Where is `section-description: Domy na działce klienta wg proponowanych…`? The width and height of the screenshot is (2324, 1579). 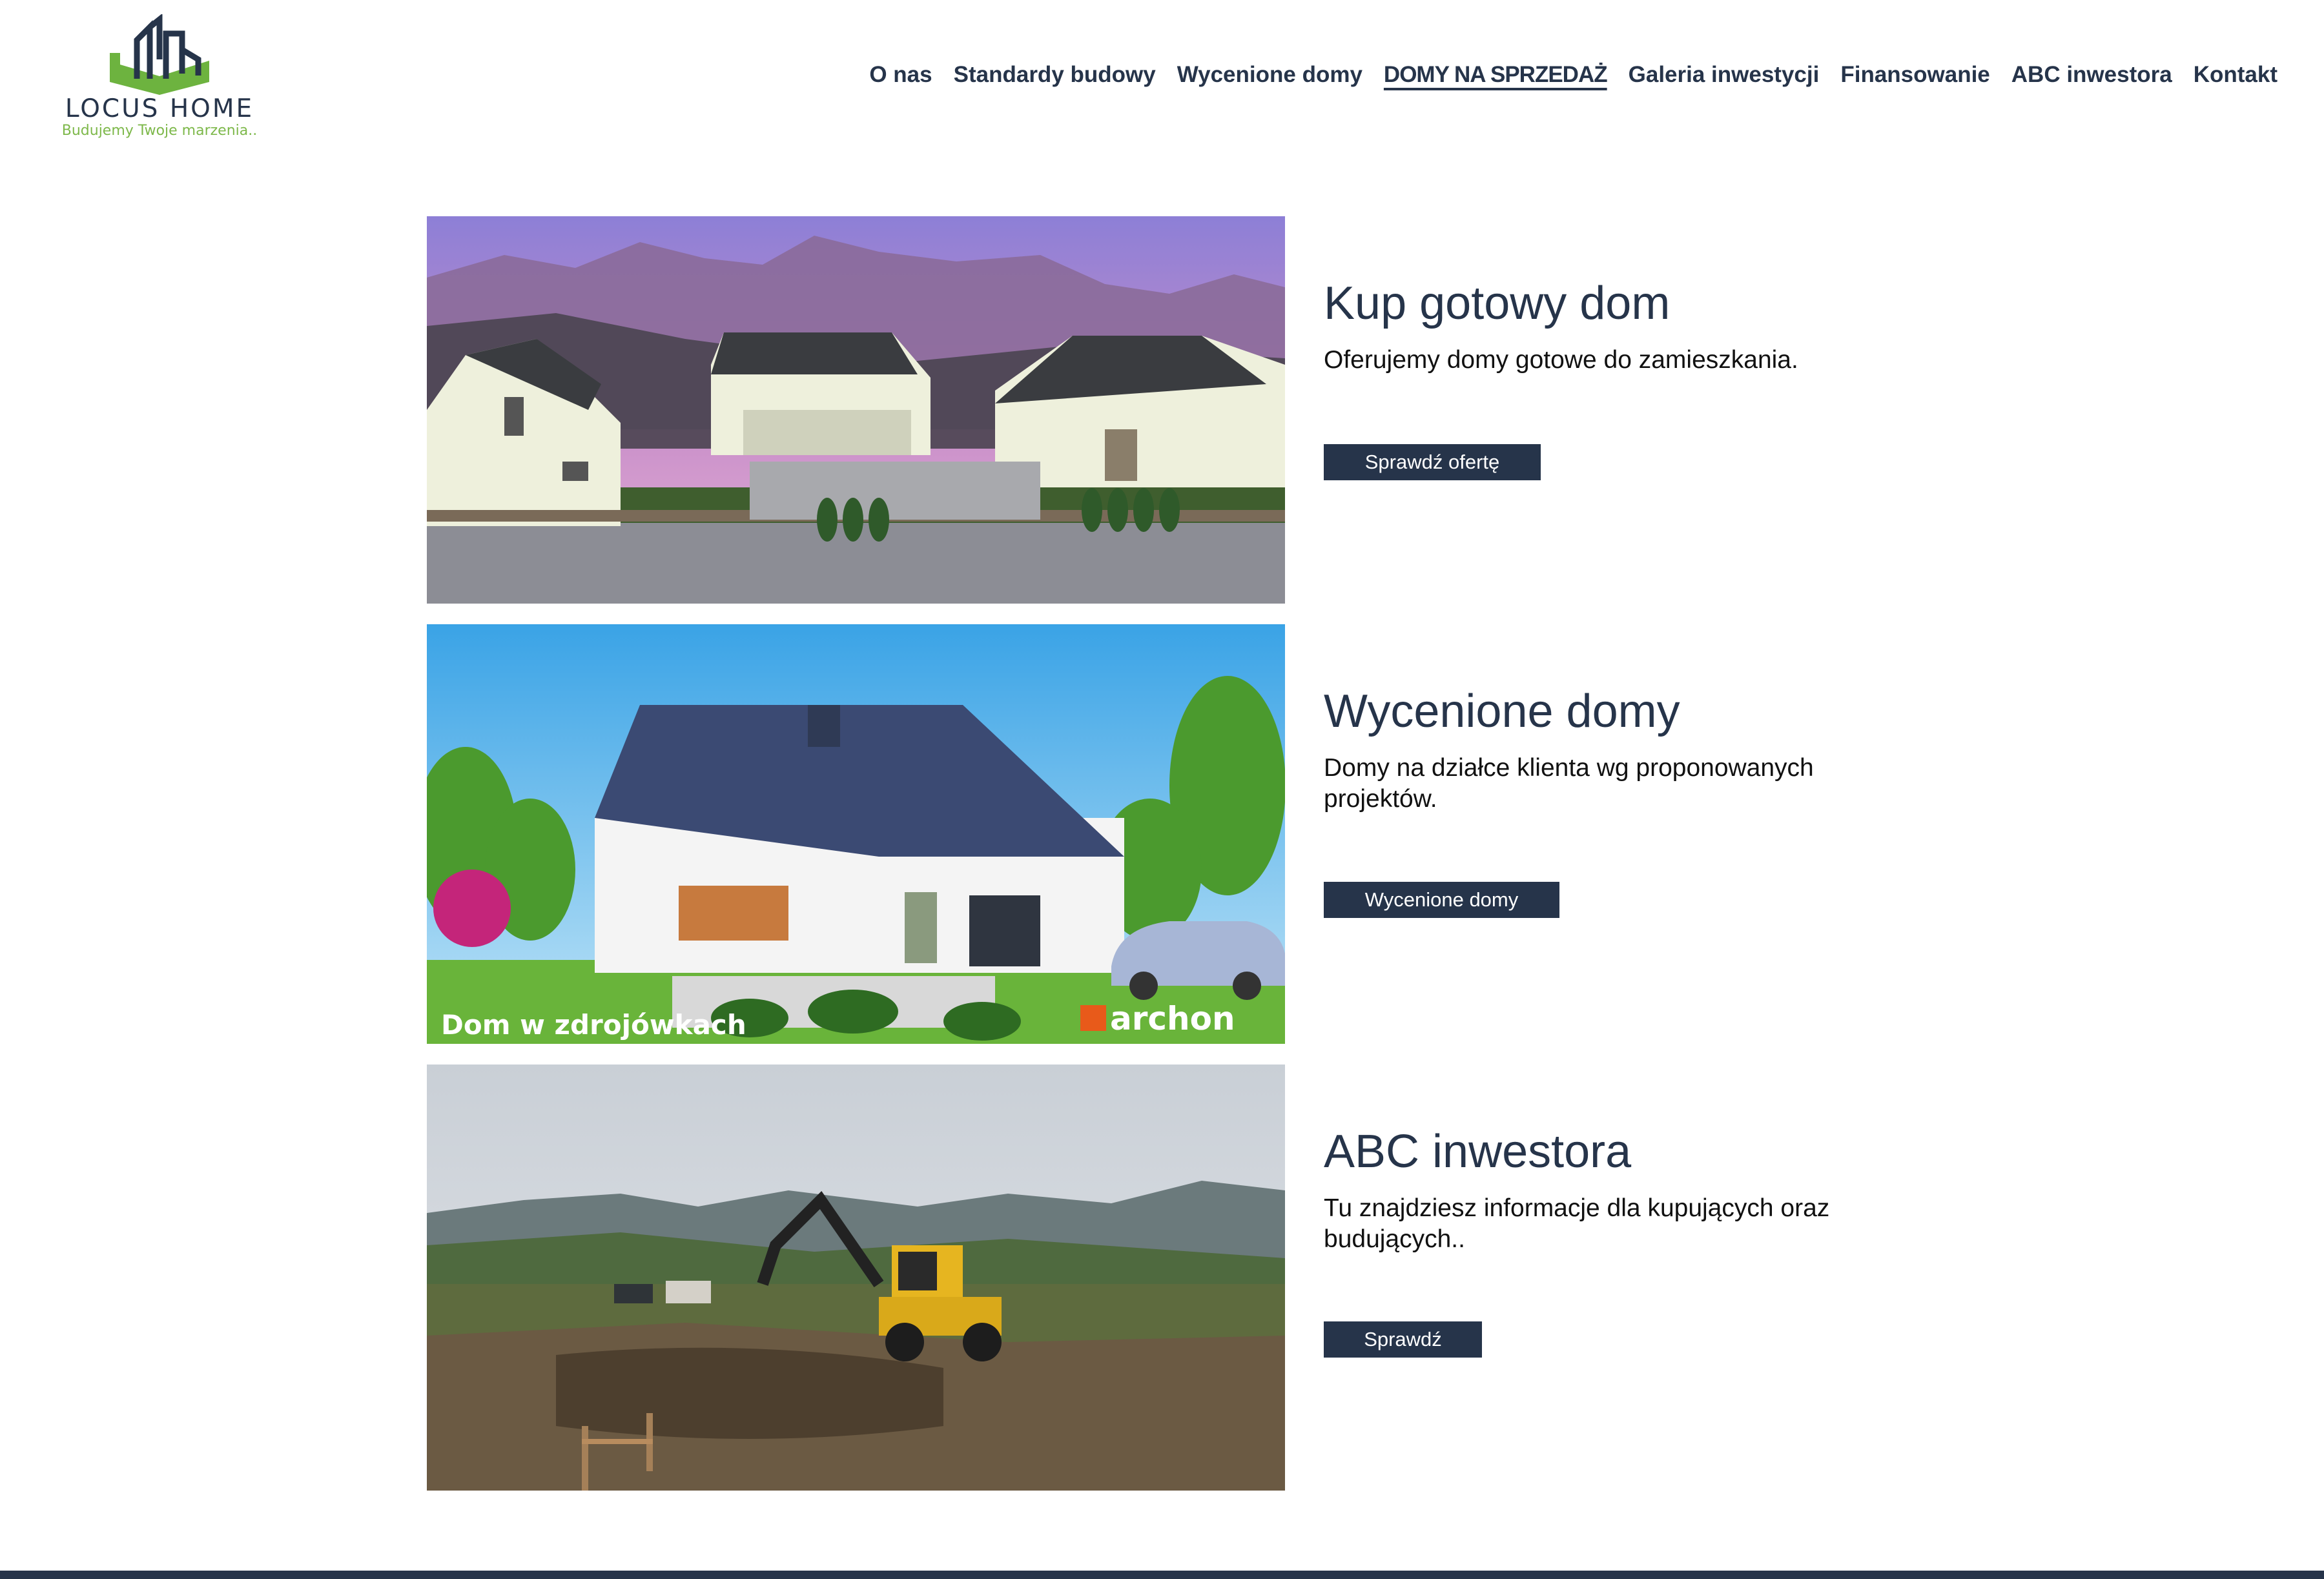
section-description: Domy na działce klienta wg proponowanych… is located at coordinates (1569, 783).